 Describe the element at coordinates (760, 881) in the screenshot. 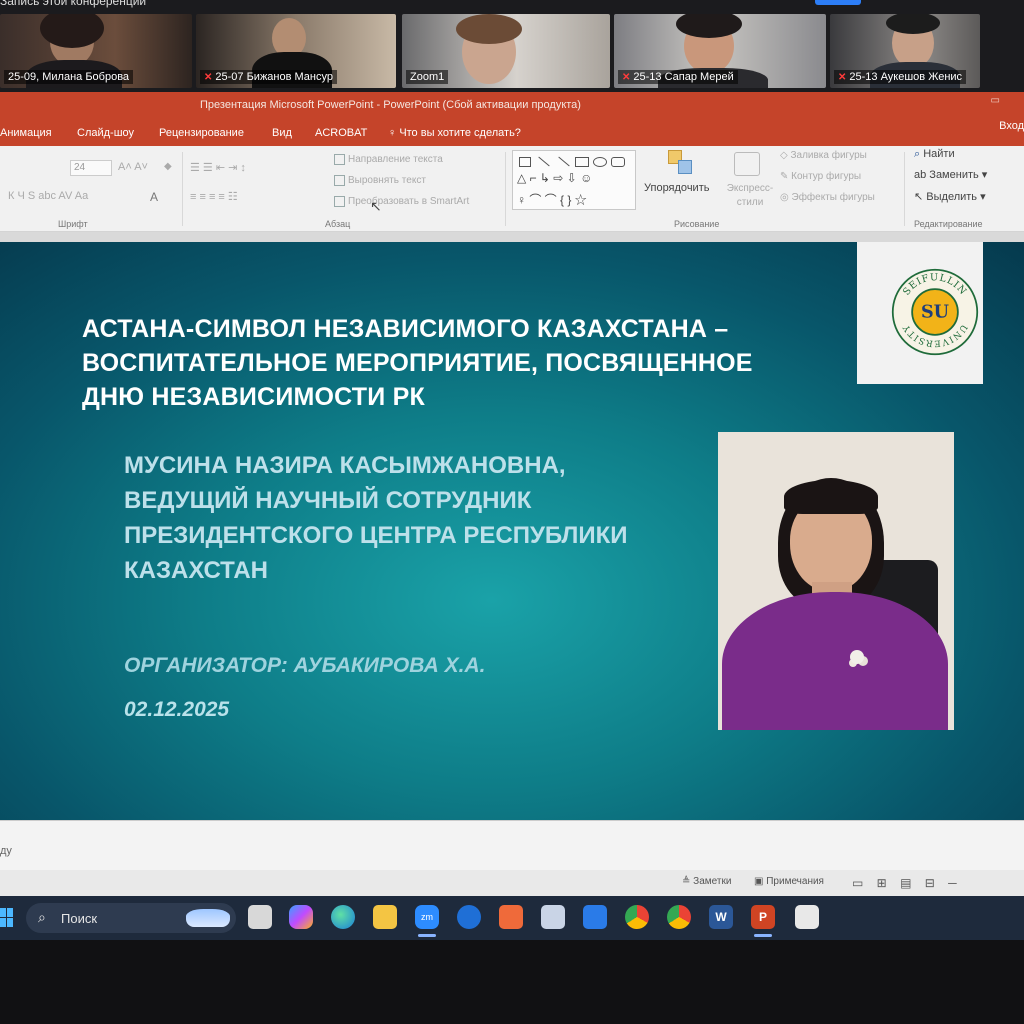

I see `comments-icon: ▣` at that location.